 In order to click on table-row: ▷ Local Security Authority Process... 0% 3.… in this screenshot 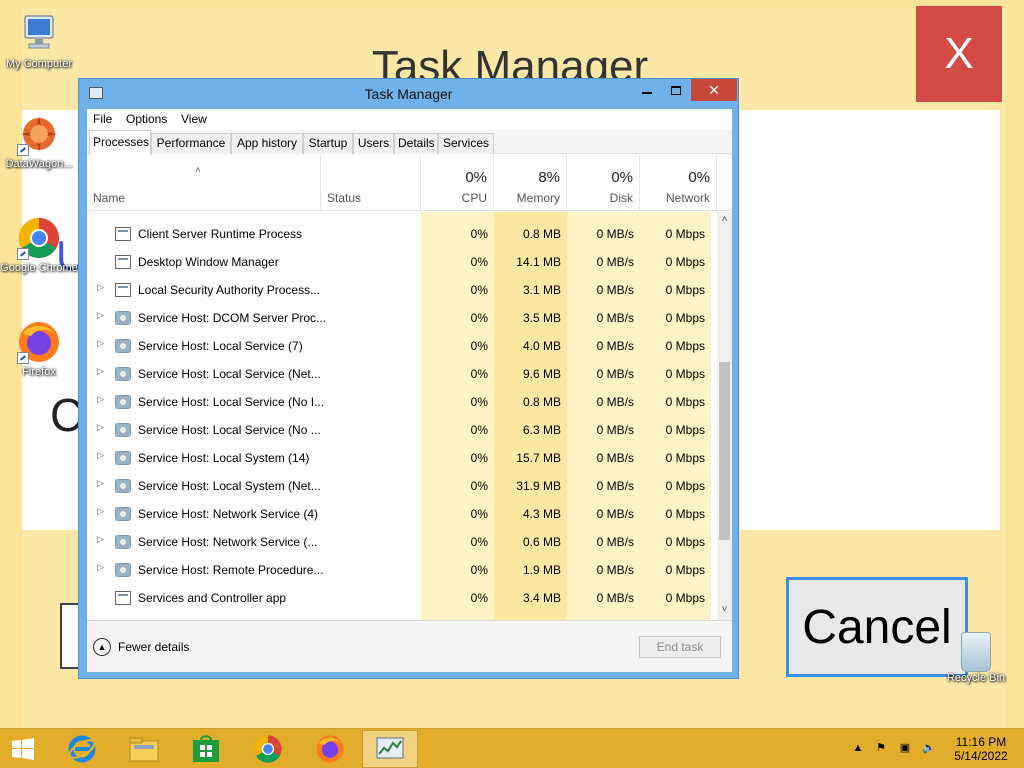, I will do `click(402, 290)`.